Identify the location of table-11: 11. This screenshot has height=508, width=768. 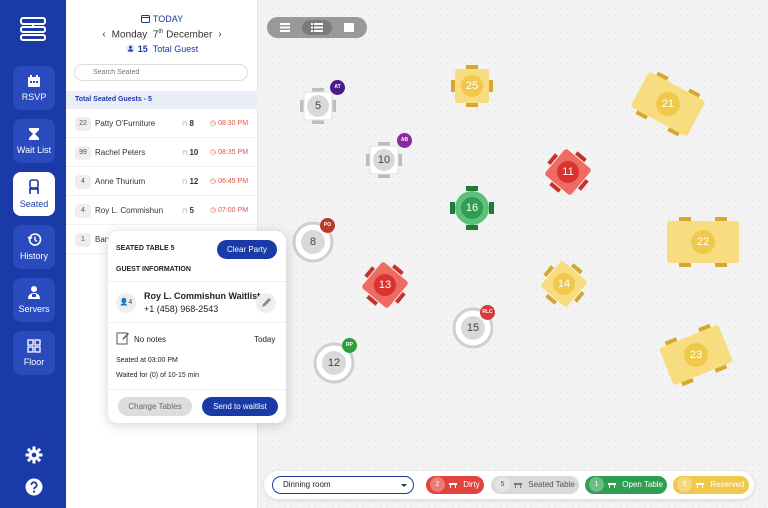
(568, 172).